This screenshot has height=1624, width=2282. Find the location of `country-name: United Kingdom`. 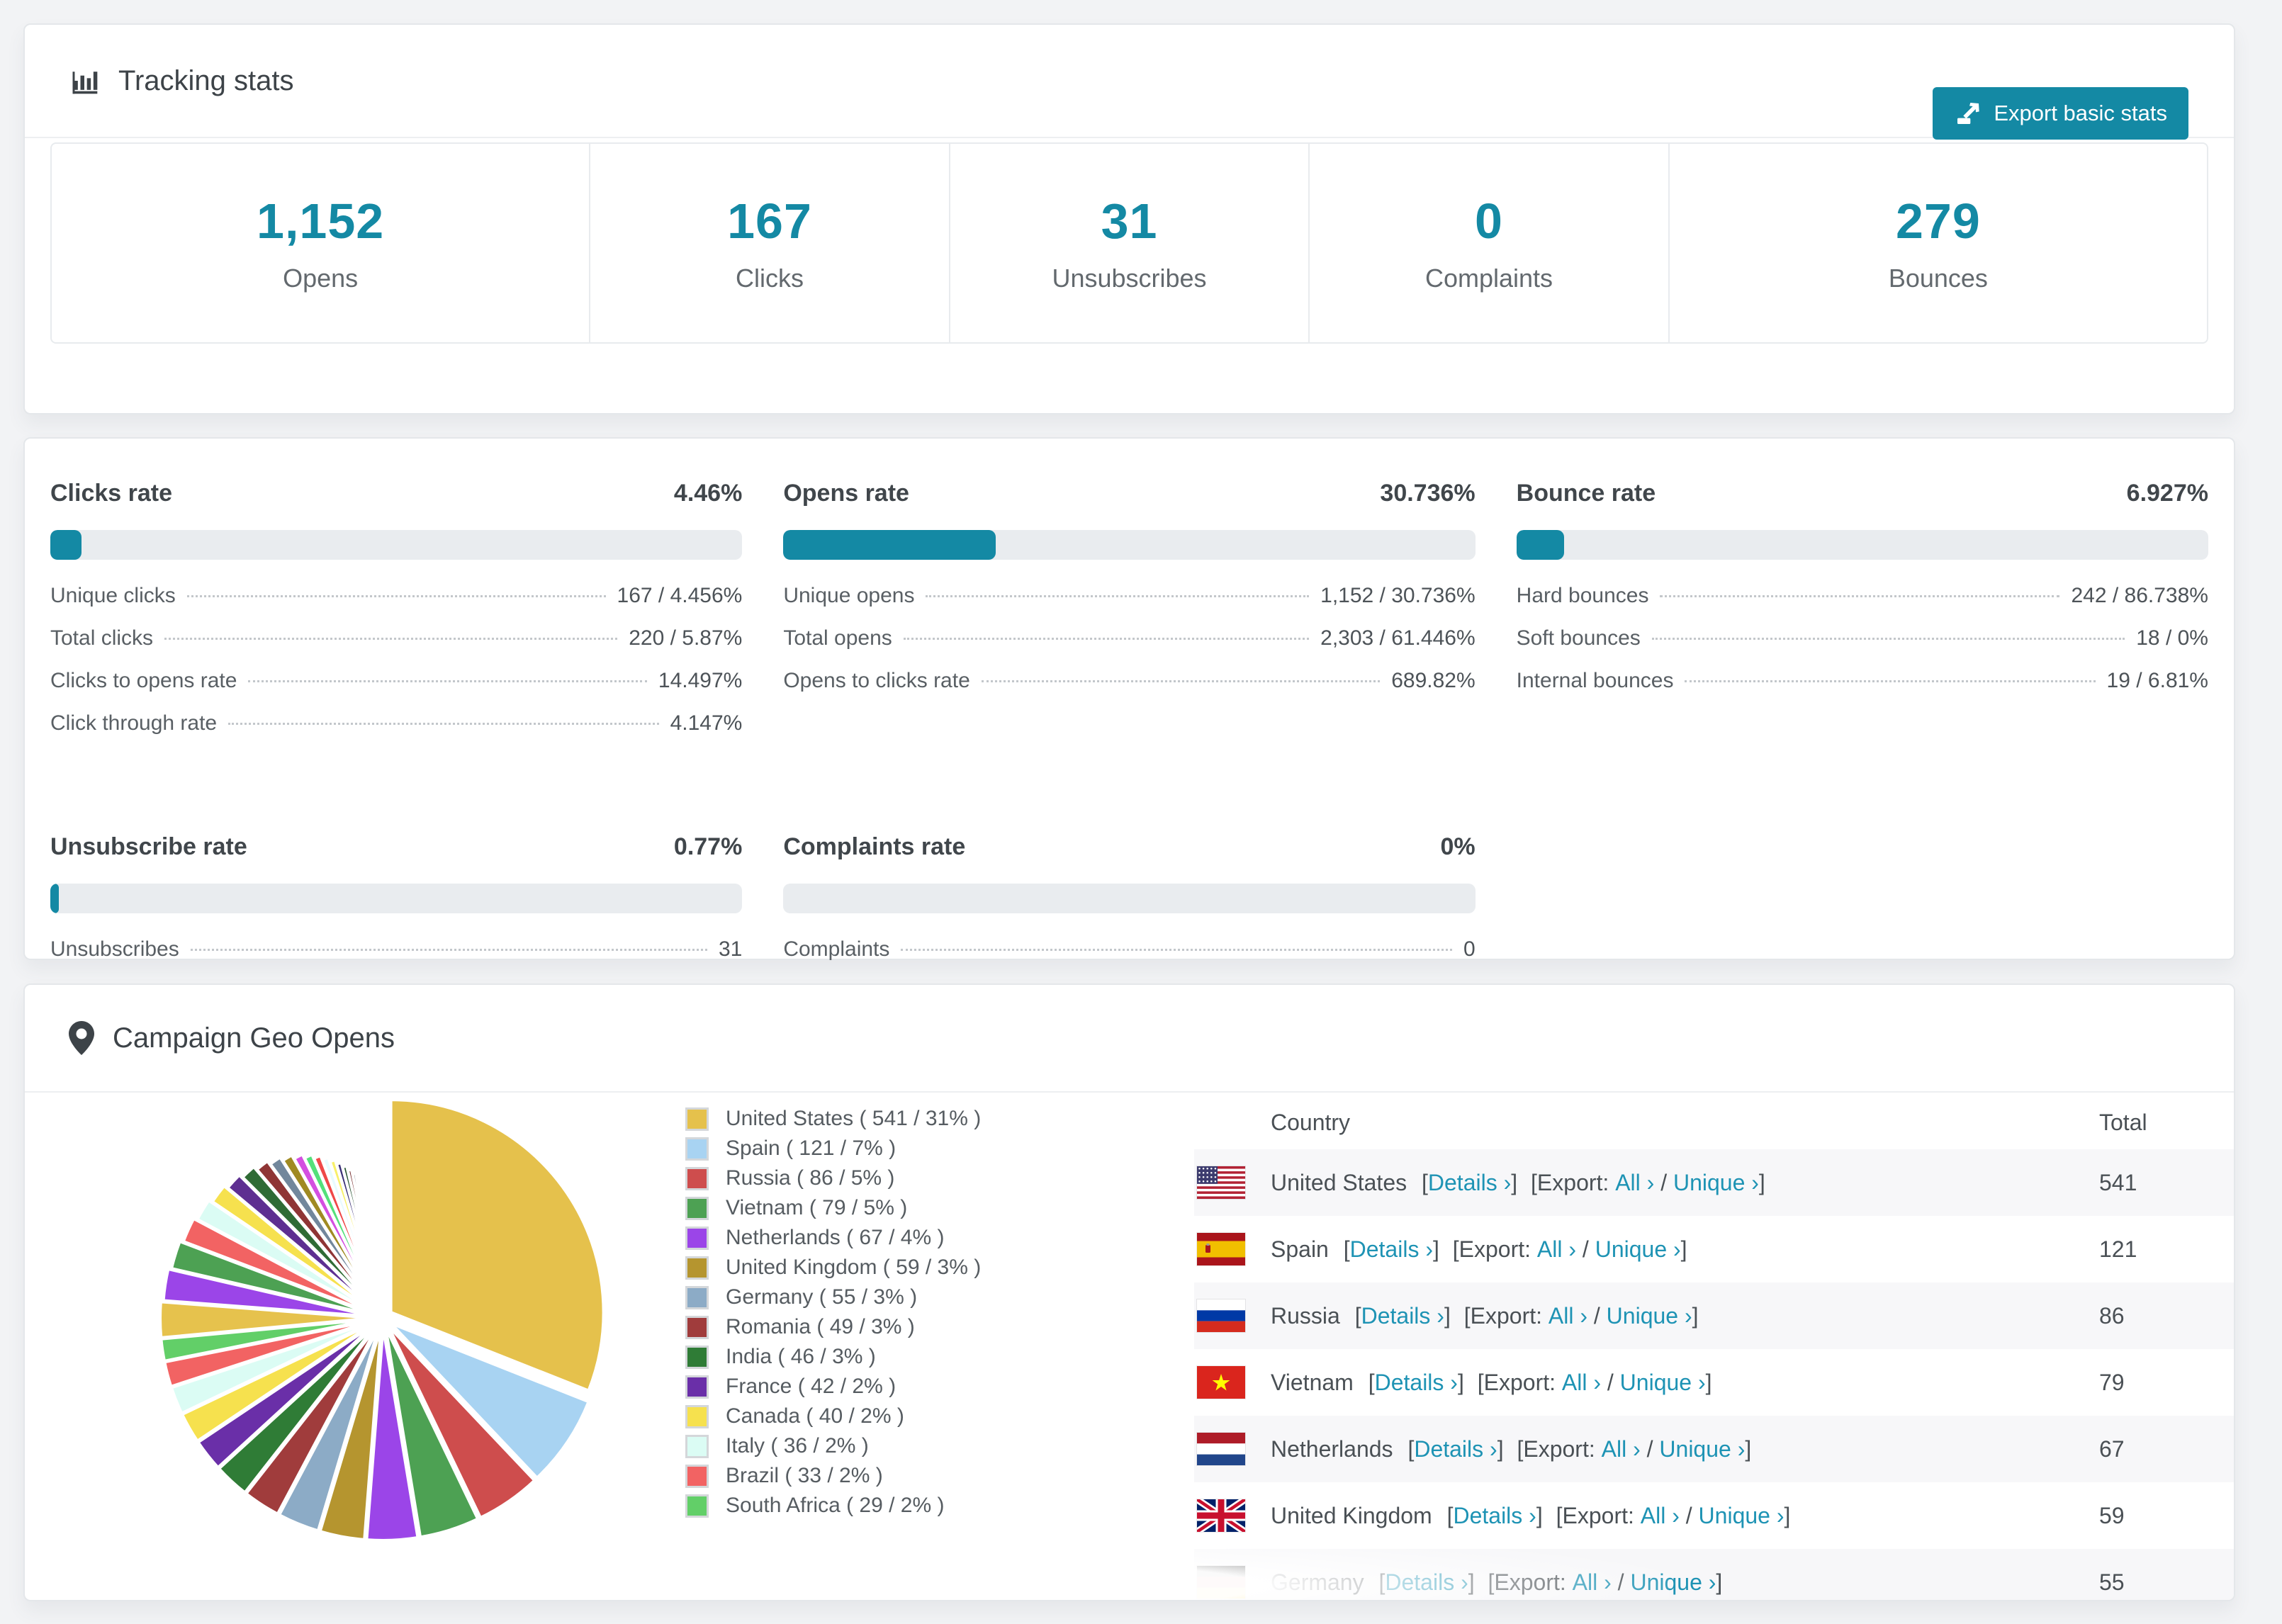

country-name: United Kingdom is located at coordinates (1351, 1515).